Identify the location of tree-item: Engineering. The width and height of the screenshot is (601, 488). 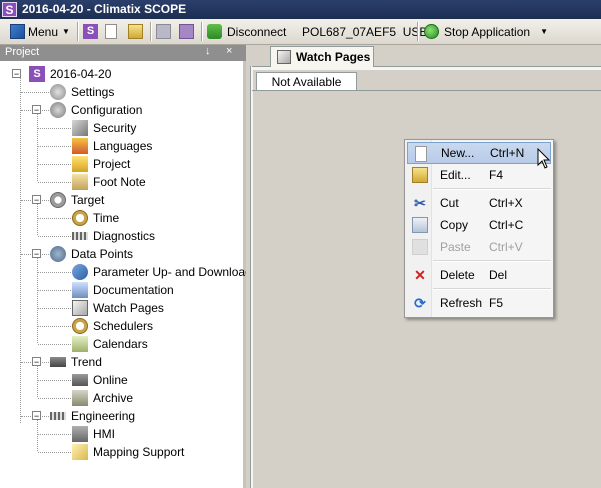
(92, 416).